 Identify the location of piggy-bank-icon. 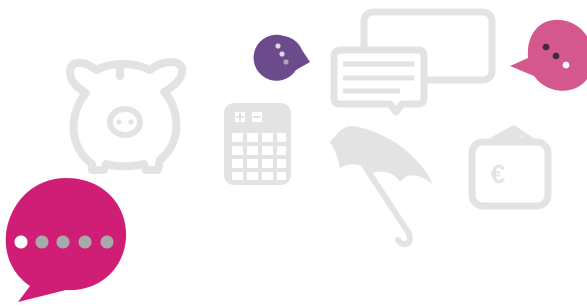
(126, 116).